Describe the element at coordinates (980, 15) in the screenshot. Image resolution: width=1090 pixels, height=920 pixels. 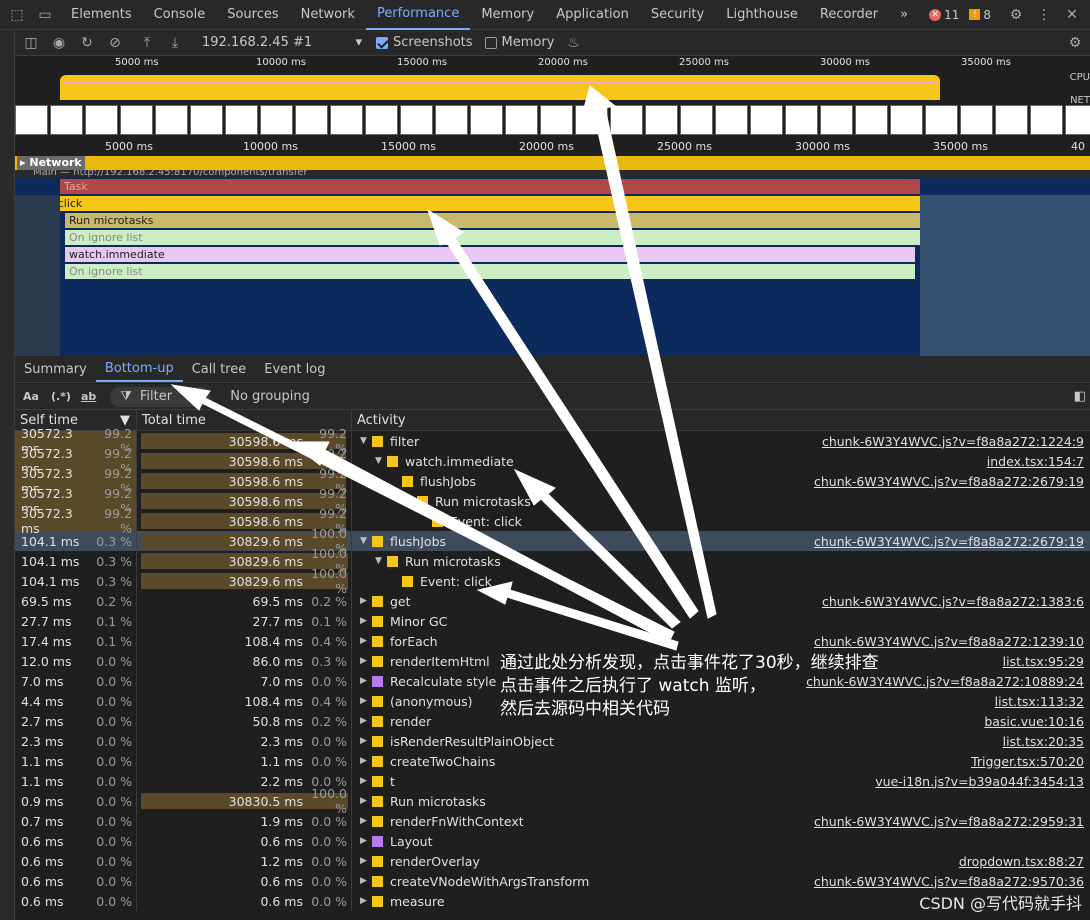
I see `warnings-badge: ! 8` at that location.